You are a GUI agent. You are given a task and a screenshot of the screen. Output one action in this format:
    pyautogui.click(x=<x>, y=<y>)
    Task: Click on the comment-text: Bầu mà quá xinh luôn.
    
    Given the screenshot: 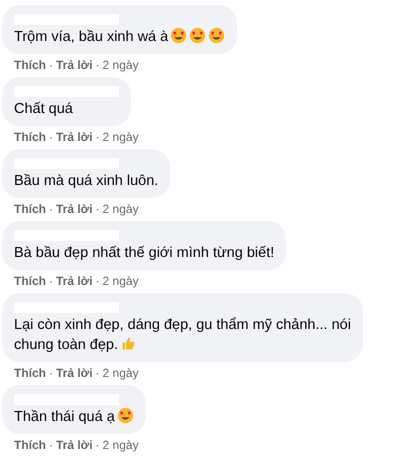 What is the action you would take?
    pyautogui.click(x=86, y=181)
    